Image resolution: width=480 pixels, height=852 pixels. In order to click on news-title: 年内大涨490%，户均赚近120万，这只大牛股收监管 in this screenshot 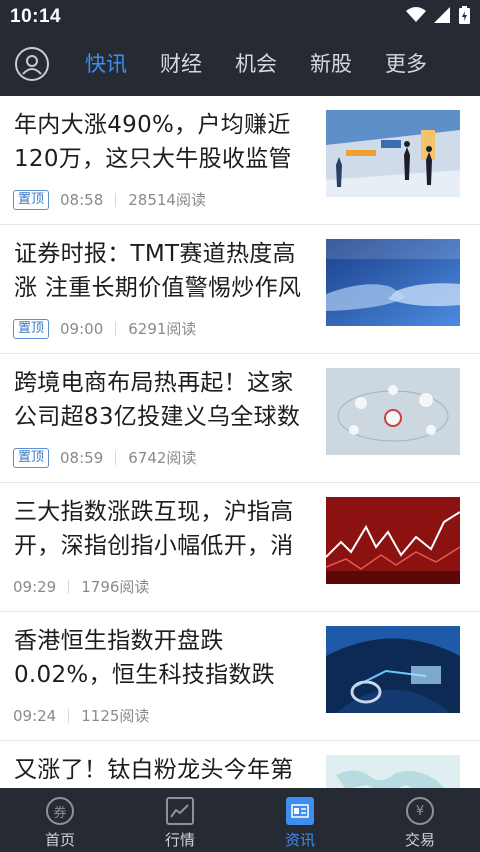, I will do `click(153, 142)`.